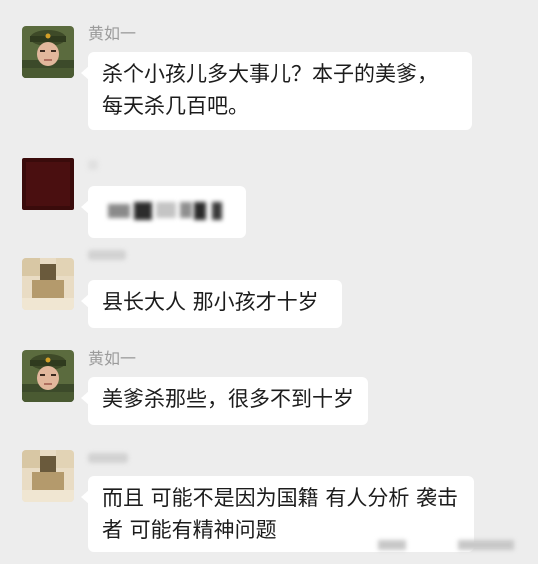 This screenshot has height=564, width=538. Describe the element at coordinates (48, 184) in the screenshot. I see `dark-red-avatar-icon` at that location.